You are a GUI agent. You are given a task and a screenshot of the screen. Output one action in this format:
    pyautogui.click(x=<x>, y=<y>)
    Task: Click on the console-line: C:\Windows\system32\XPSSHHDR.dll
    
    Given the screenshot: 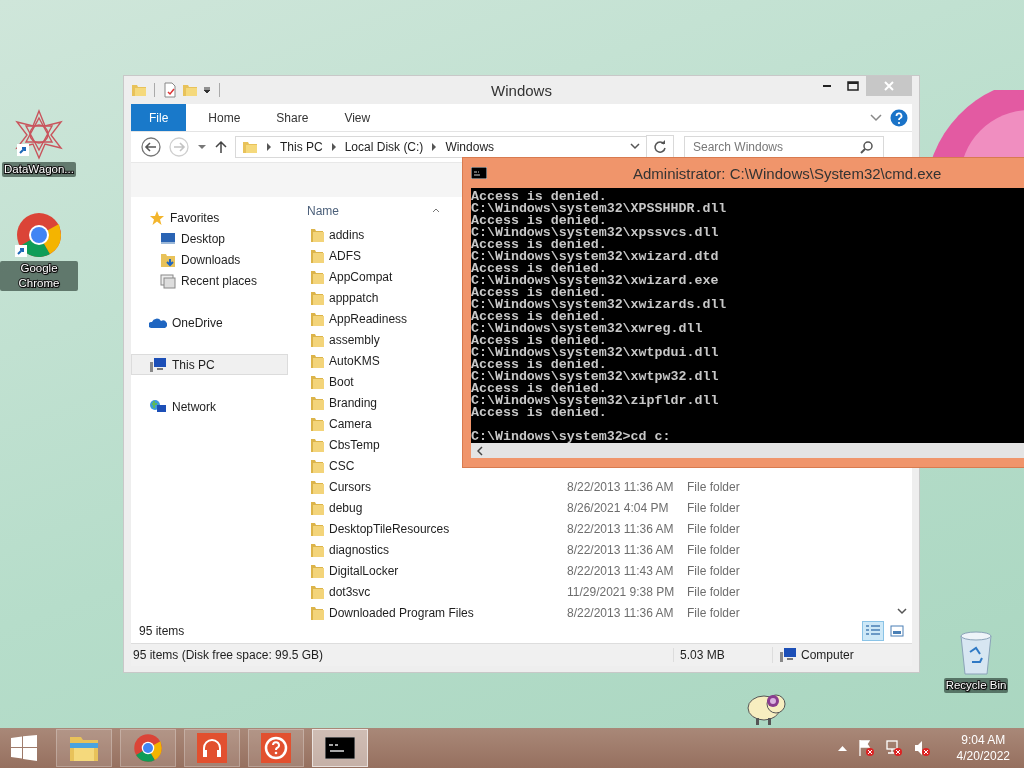 What is the action you would take?
    pyautogui.click(x=599, y=209)
    